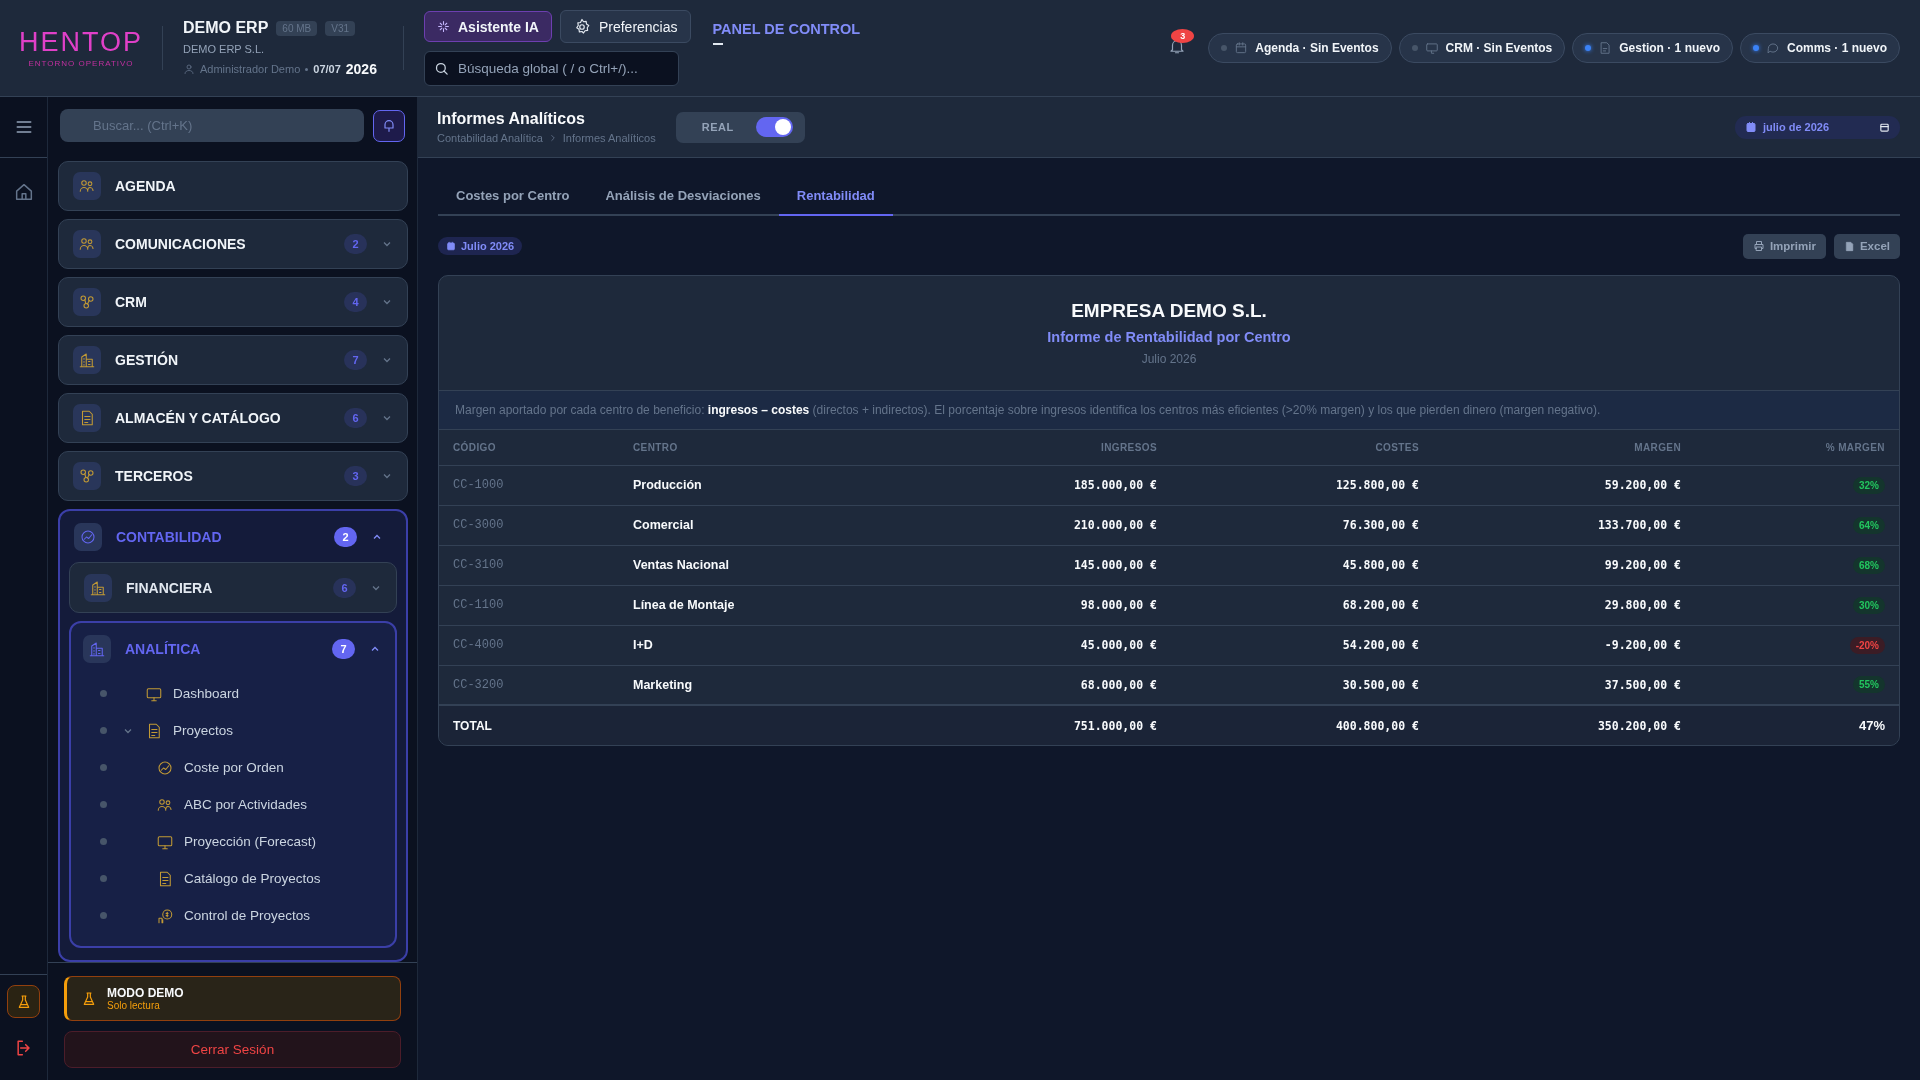  What do you see at coordinates (218, 536) in the screenshot?
I see `menu-item: CONTABILIDAD` at bounding box center [218, 536].